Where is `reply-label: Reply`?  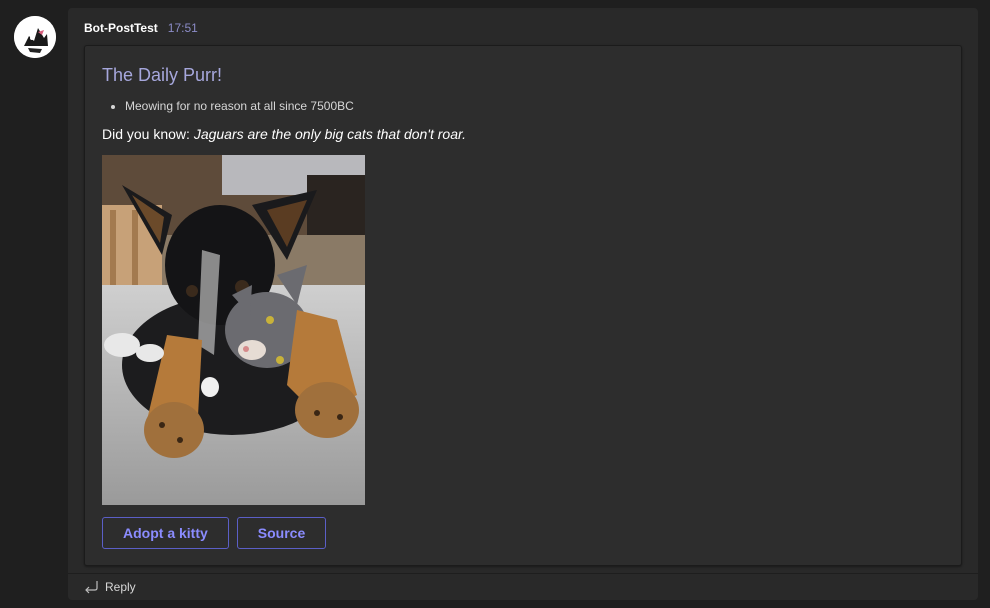 reply-label: Reply is located at coordinates (120, 587).